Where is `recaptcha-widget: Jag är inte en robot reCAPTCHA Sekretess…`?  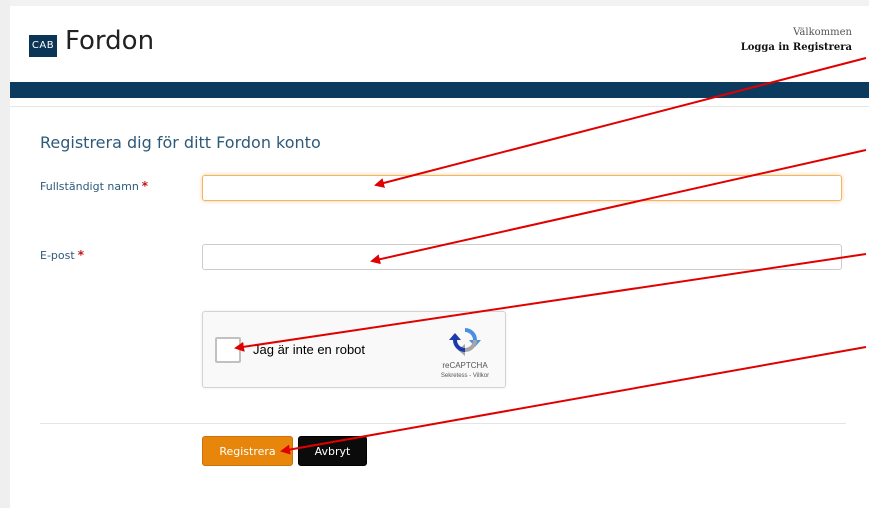
recaptcha-widget: Jag är inte en robot reCAPTCHA Sekretess… is located at coordinates (354, 349).